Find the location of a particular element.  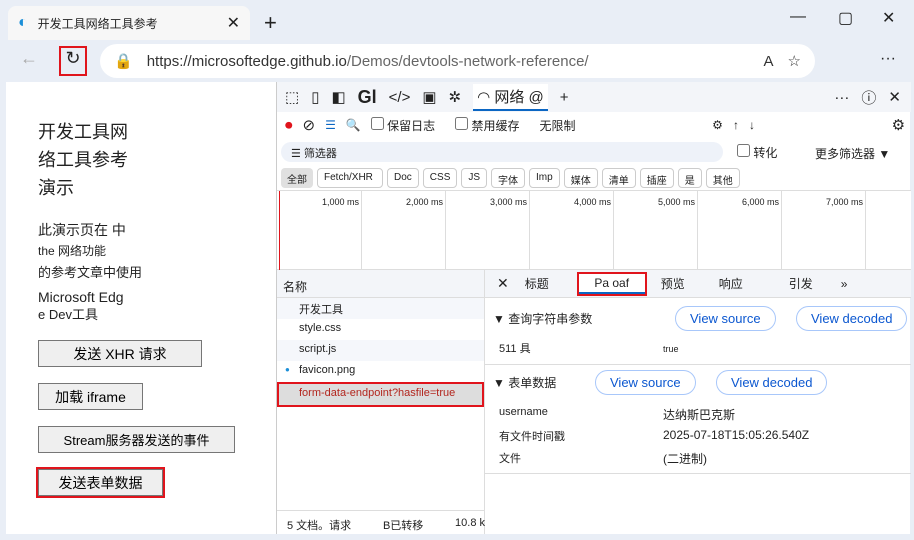

favorite-icon: ☆ is located at coordinates (794, 61).